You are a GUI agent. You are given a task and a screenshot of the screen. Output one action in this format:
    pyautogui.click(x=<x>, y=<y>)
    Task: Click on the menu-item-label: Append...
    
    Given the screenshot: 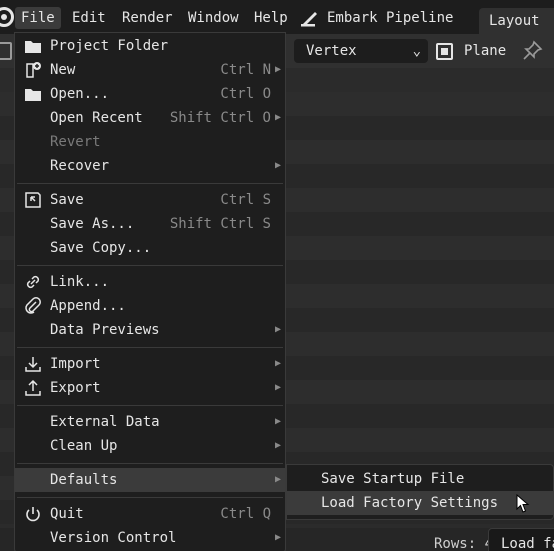 What is the action you would take?
    pyautogui.click(x=88, y=306)
    